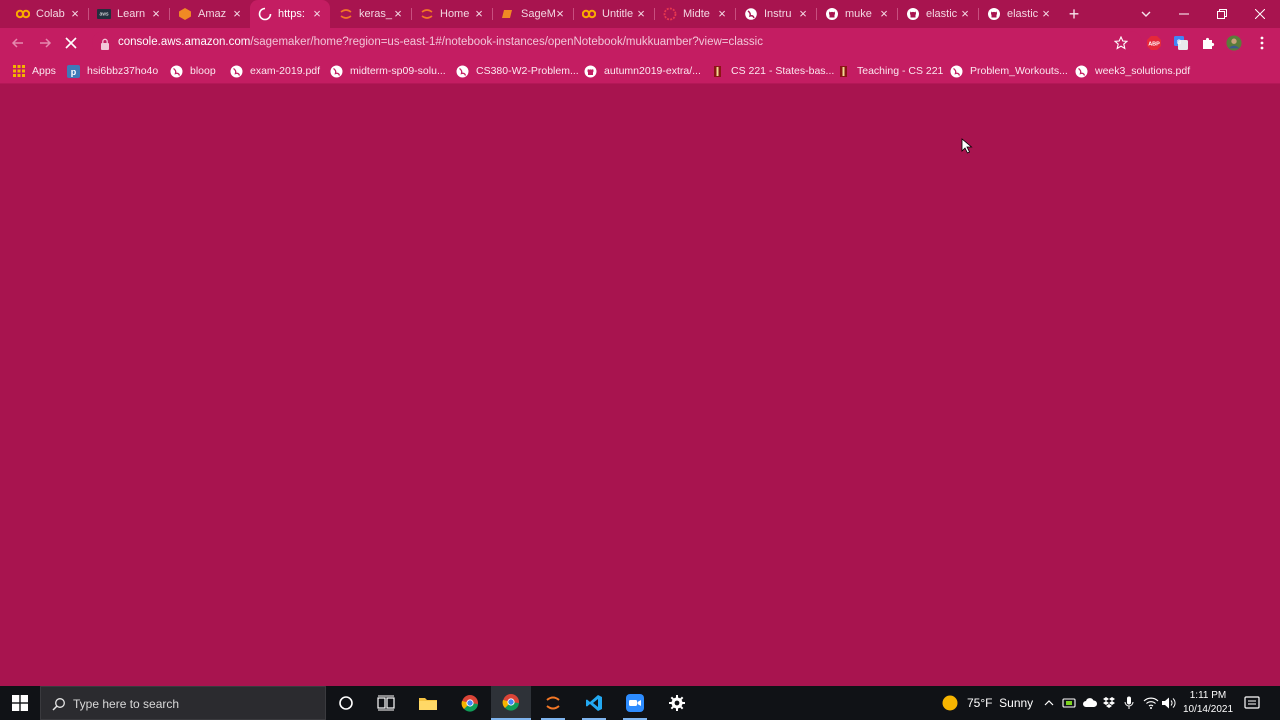 Image resolution: width=1280 pixels, height=720 pixels. Describe the element at coordinates (1262, 43) in the screenshot. I see `more-menu-icon` at that location.